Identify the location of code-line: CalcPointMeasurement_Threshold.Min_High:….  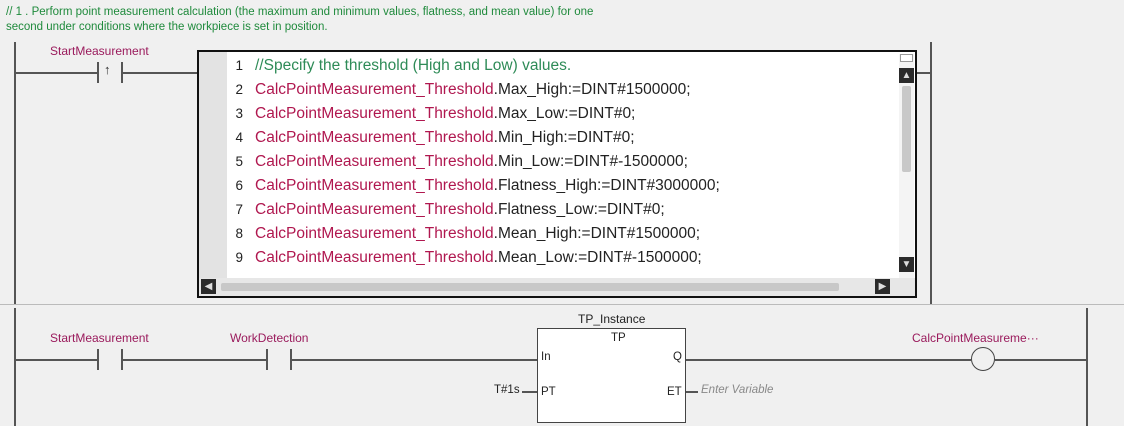
(575, 138).